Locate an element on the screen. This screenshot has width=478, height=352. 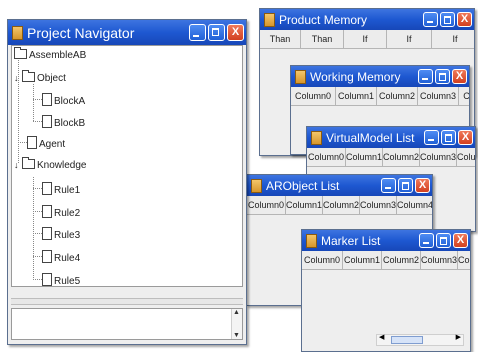
scroll-thumb is located at coordinates (407, 340).